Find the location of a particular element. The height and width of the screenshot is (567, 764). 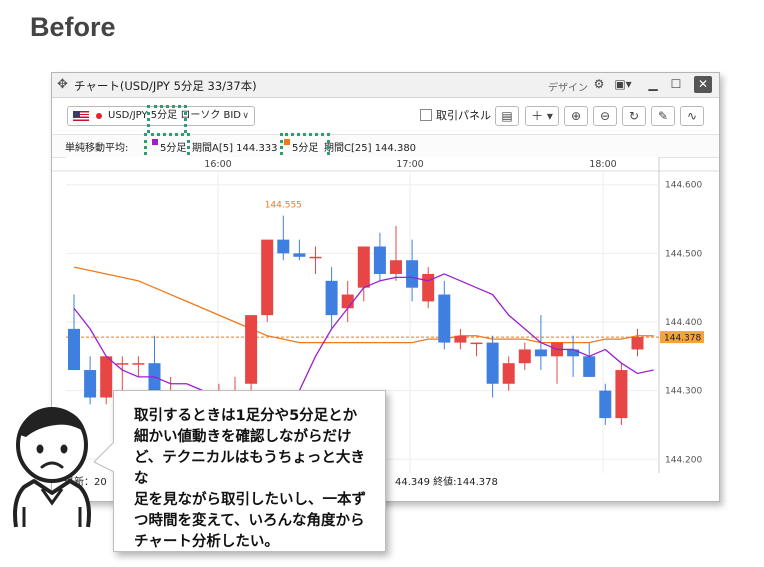

page-heading: Before is located at coordinates (73, 27).